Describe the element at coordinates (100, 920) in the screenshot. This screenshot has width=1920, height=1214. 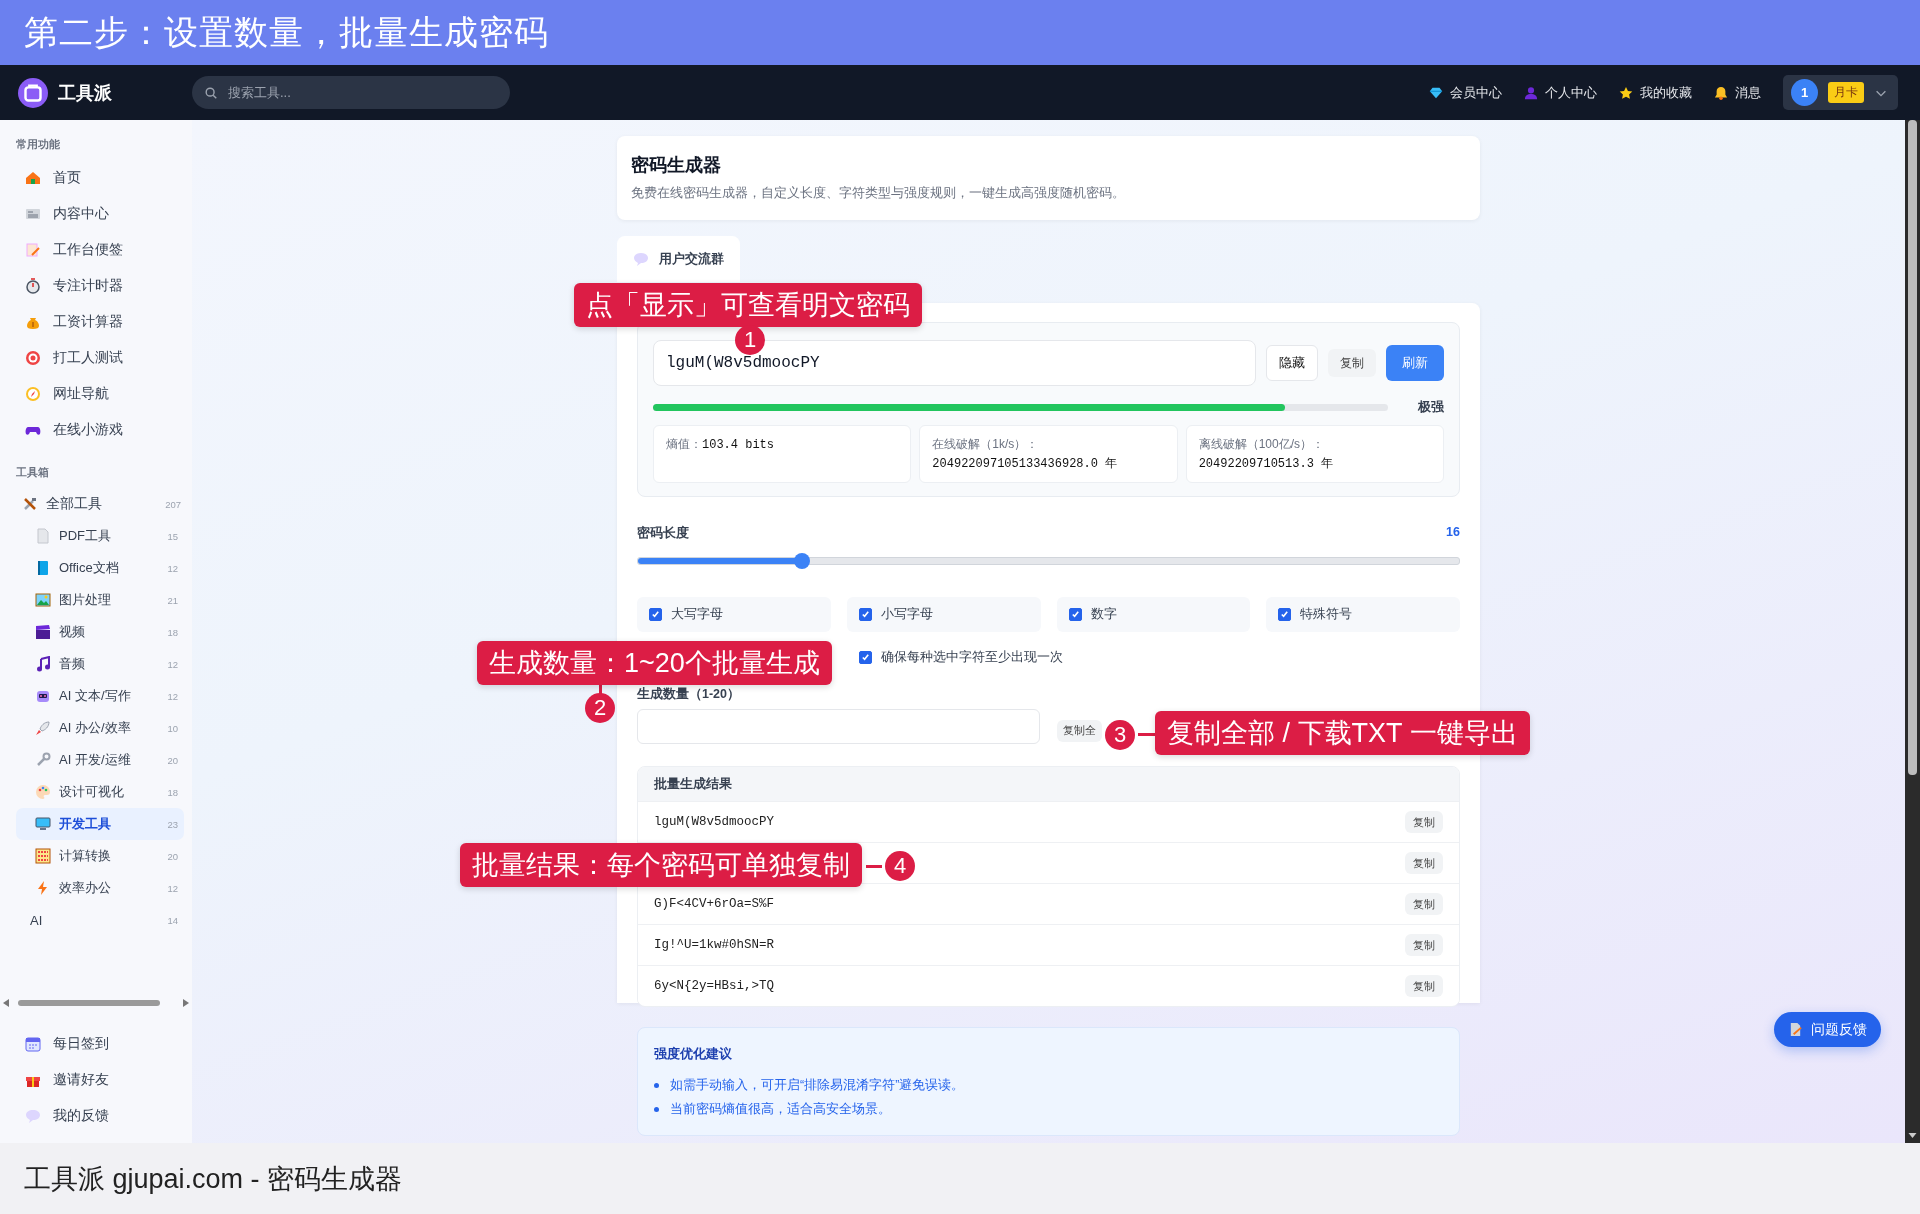
I see `sidebar-item: AI 14` at that location.